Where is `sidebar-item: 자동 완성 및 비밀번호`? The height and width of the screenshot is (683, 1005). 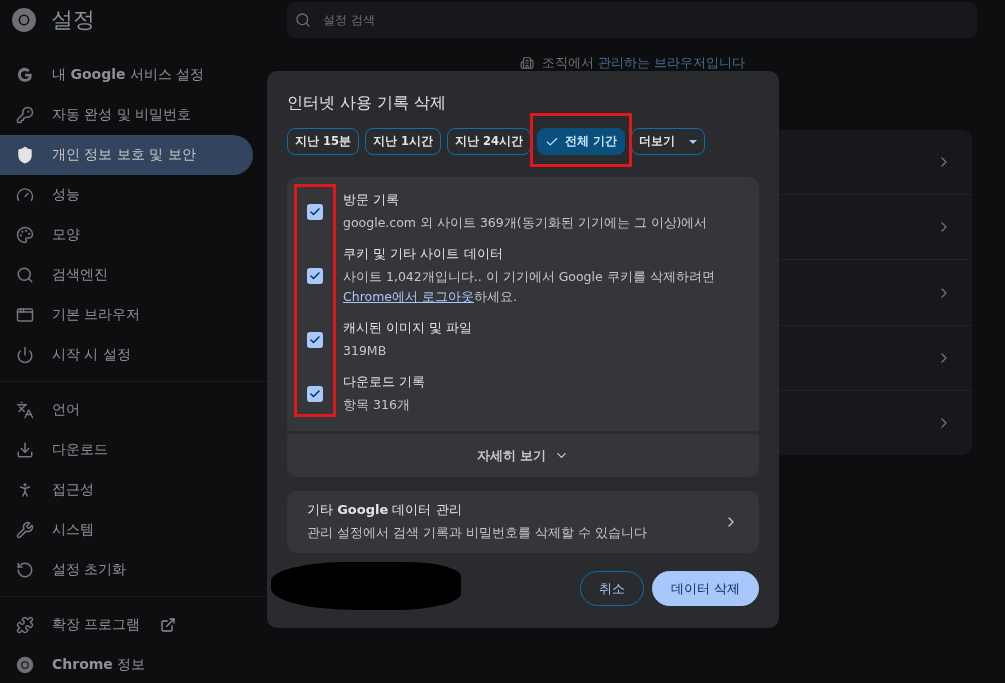
sidebar-item: 자동 완성 및 비밀번호 is located at coordinates (126, 115).